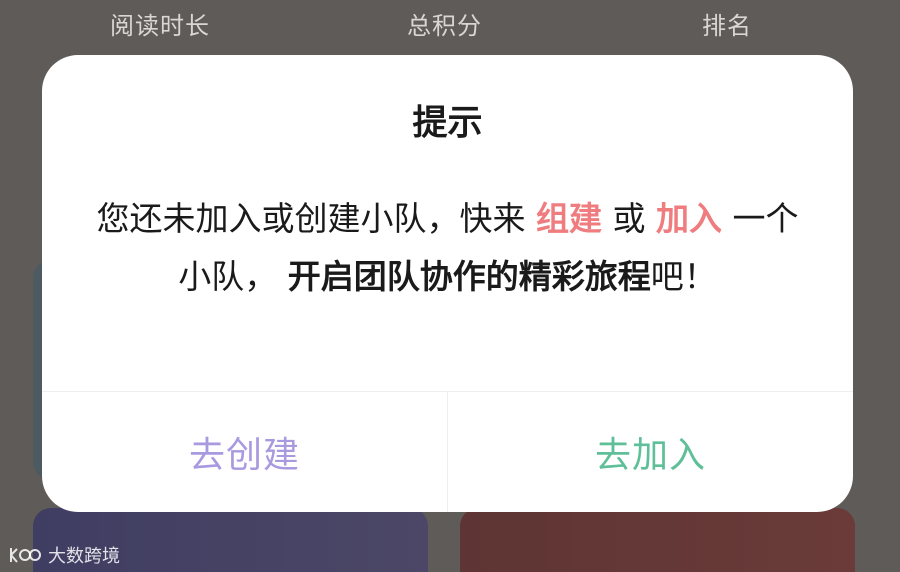 The width and height of the screenshot is (900, 572). What do you see at coordinates (688, 218) in the screenshot?
I see `message-accent-join: 加入` at bounding box center [688, 218].